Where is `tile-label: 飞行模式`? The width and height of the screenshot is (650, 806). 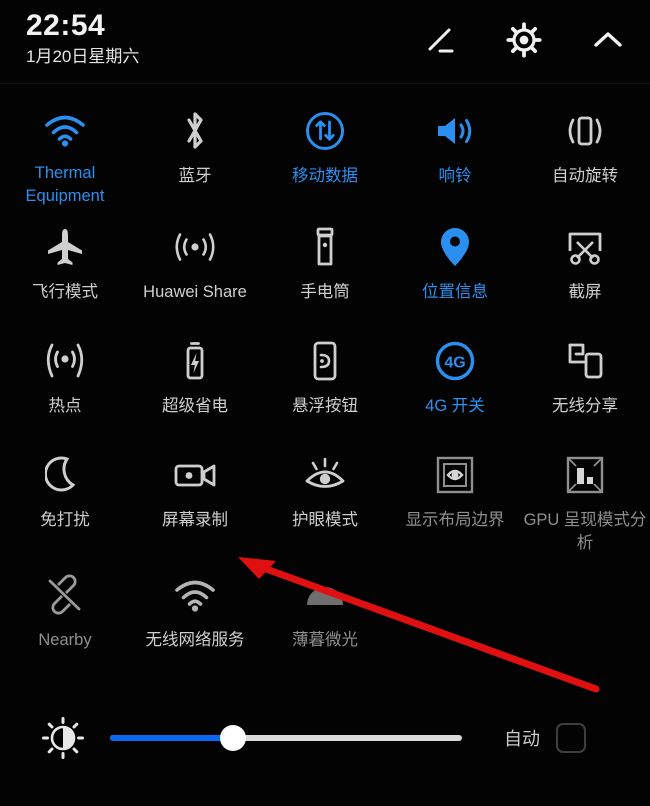 tile-label: 飞行模式 is located at coordinates (65, 292).